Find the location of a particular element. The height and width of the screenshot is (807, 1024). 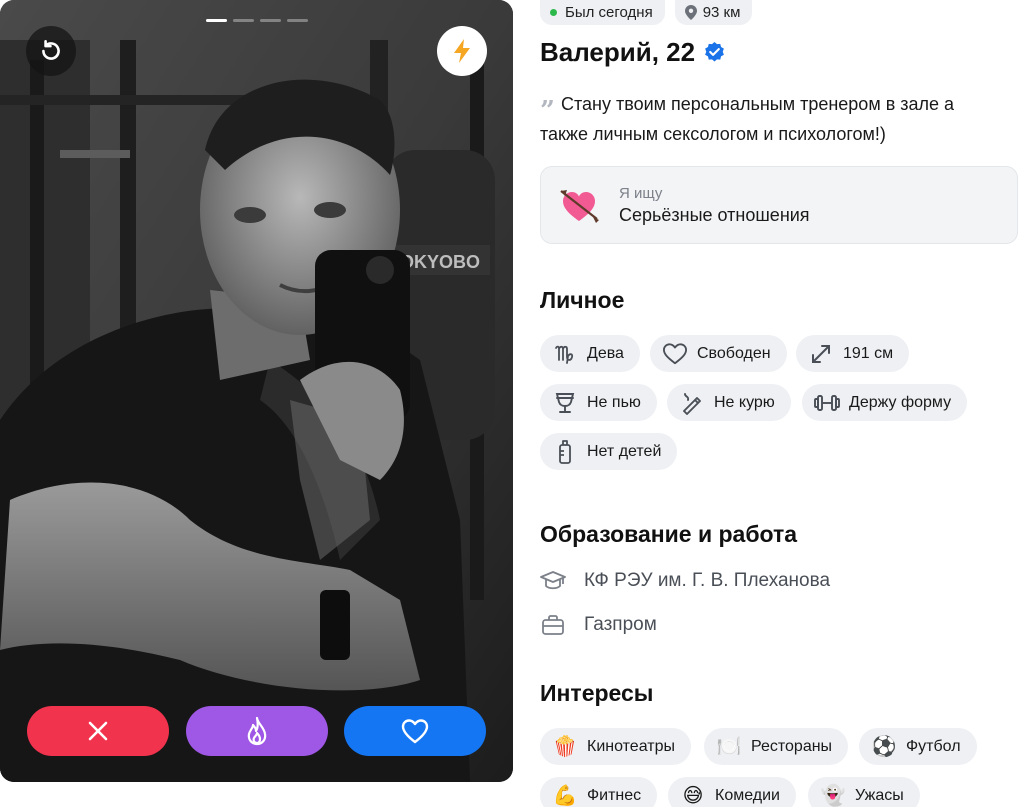

chip-drinking: Не пью is located at coordinates (598, 402).